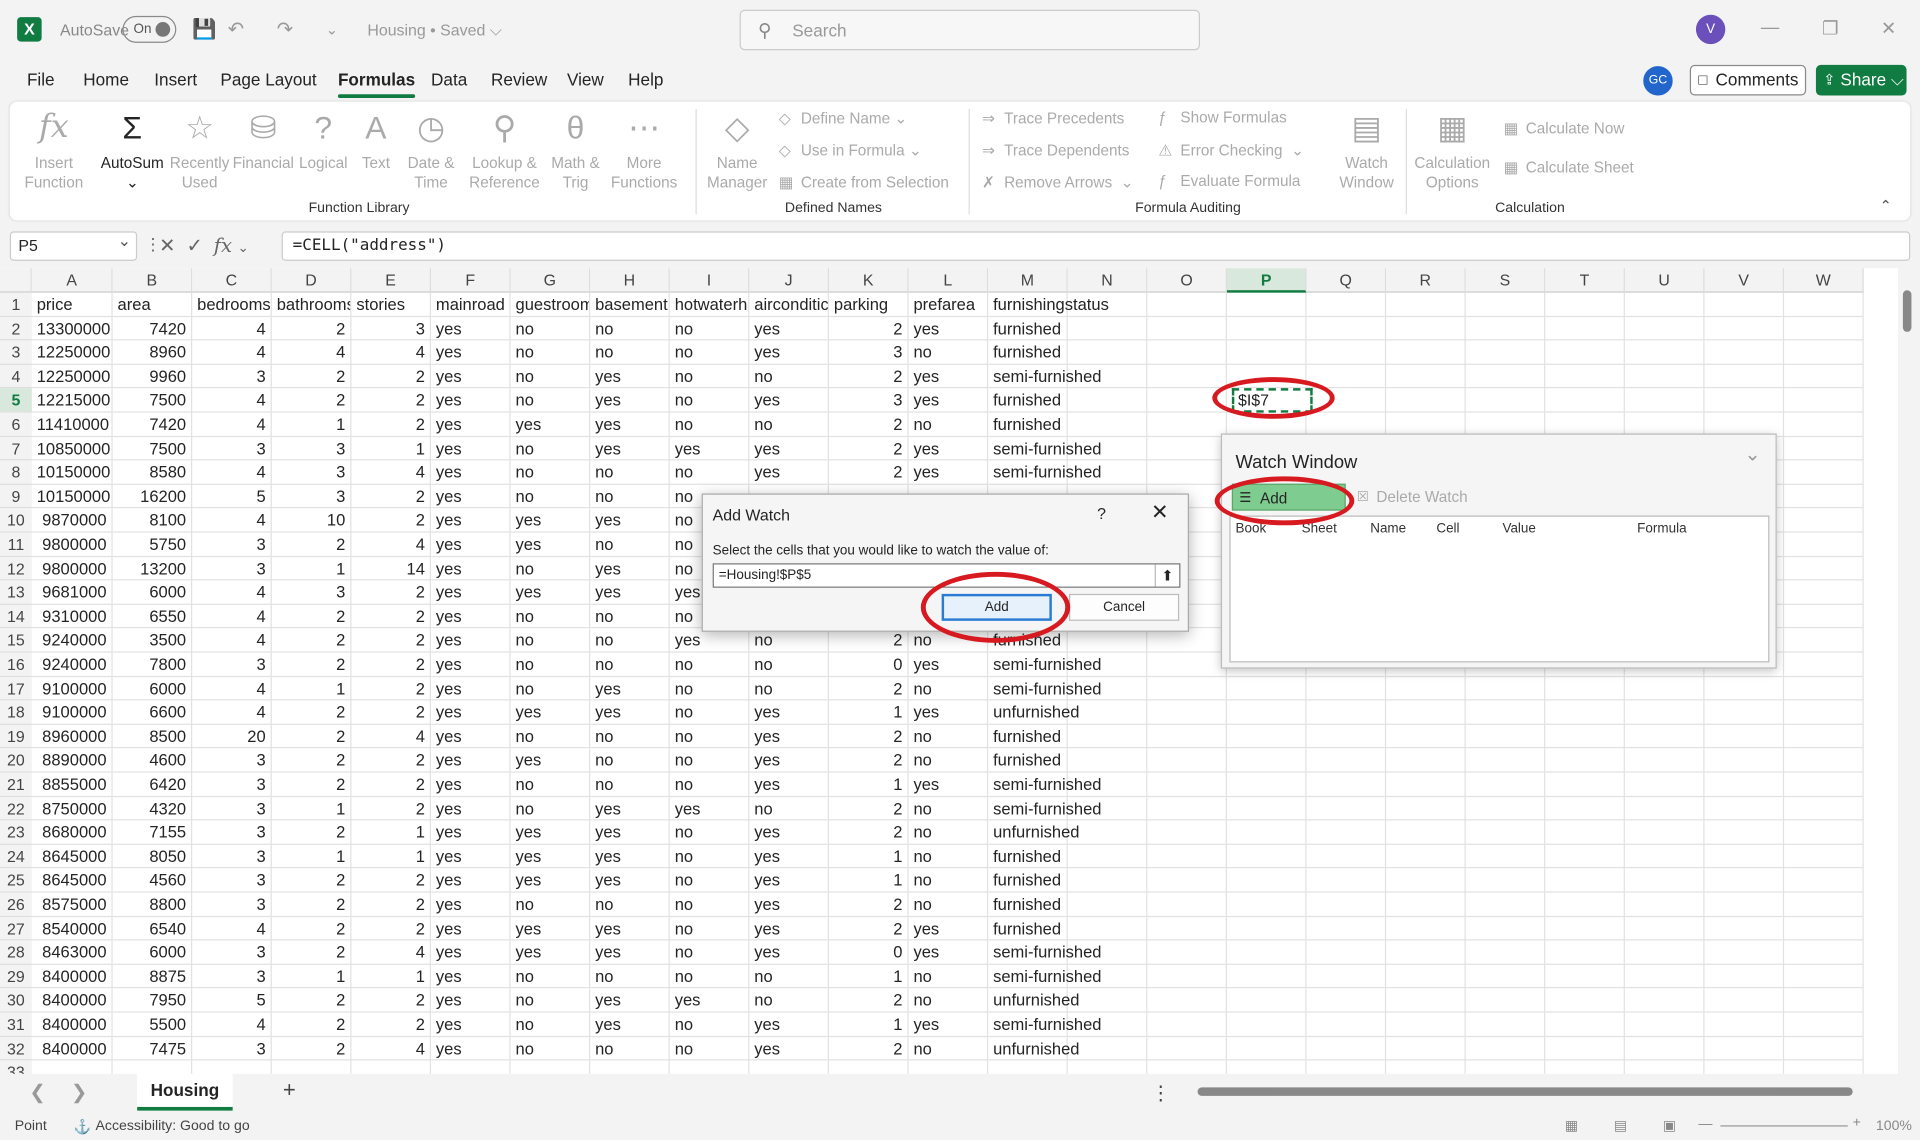 This screenshot has height=1140, width=1920. Describe the element at coordinates (311, 520) in the screenshot. I see `grid-cell: 10` at that location.